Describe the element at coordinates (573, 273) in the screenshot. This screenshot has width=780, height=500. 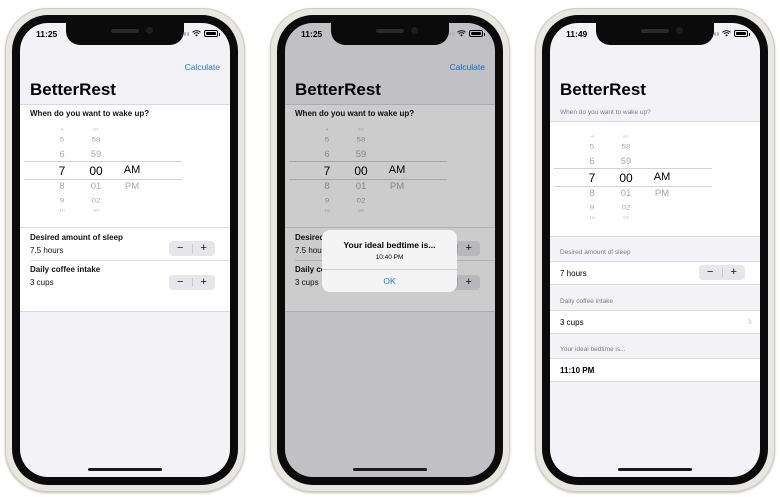
I see `sleep-value: 7 hours` at that location.